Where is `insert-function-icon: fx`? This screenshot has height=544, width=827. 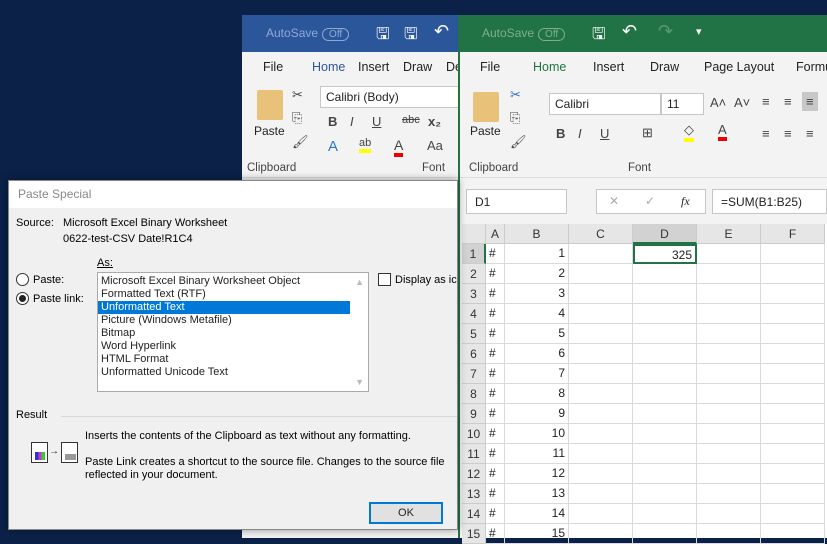
insert-function-icon: fx is located at coordinates (685, 201).